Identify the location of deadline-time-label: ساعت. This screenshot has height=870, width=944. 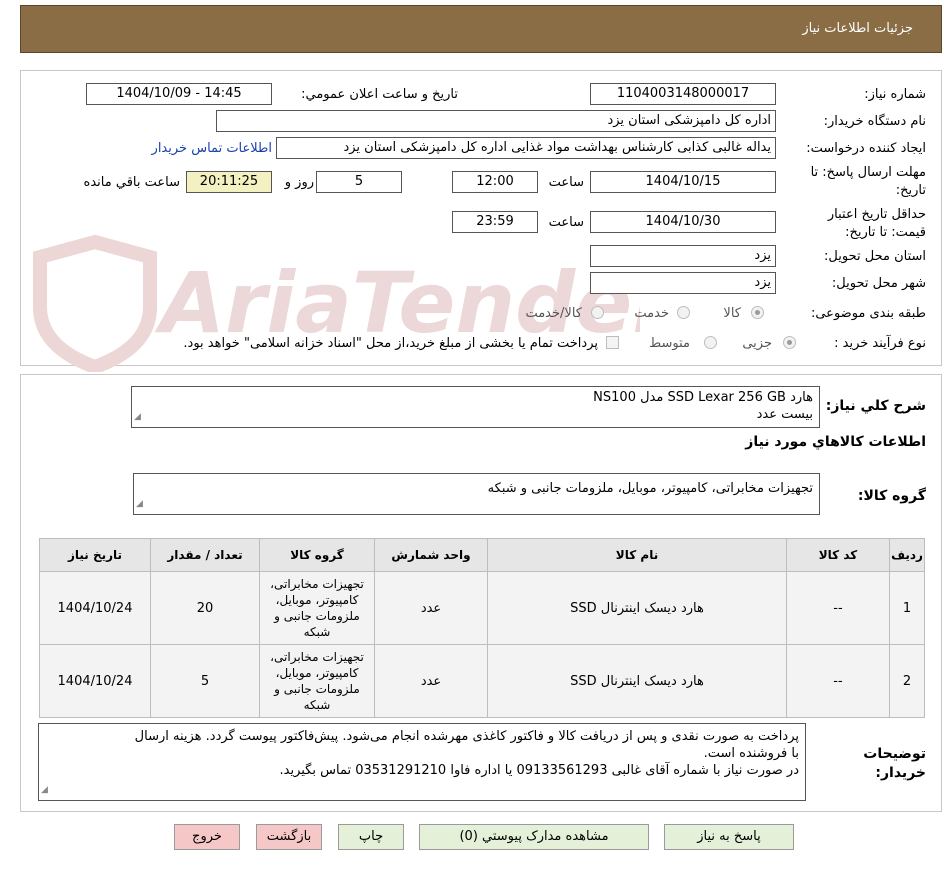
(566, 182).